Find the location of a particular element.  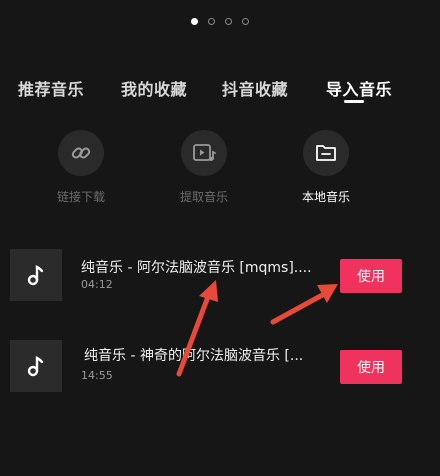

song-duration: 04:12 is located at coordinates (97, 284).